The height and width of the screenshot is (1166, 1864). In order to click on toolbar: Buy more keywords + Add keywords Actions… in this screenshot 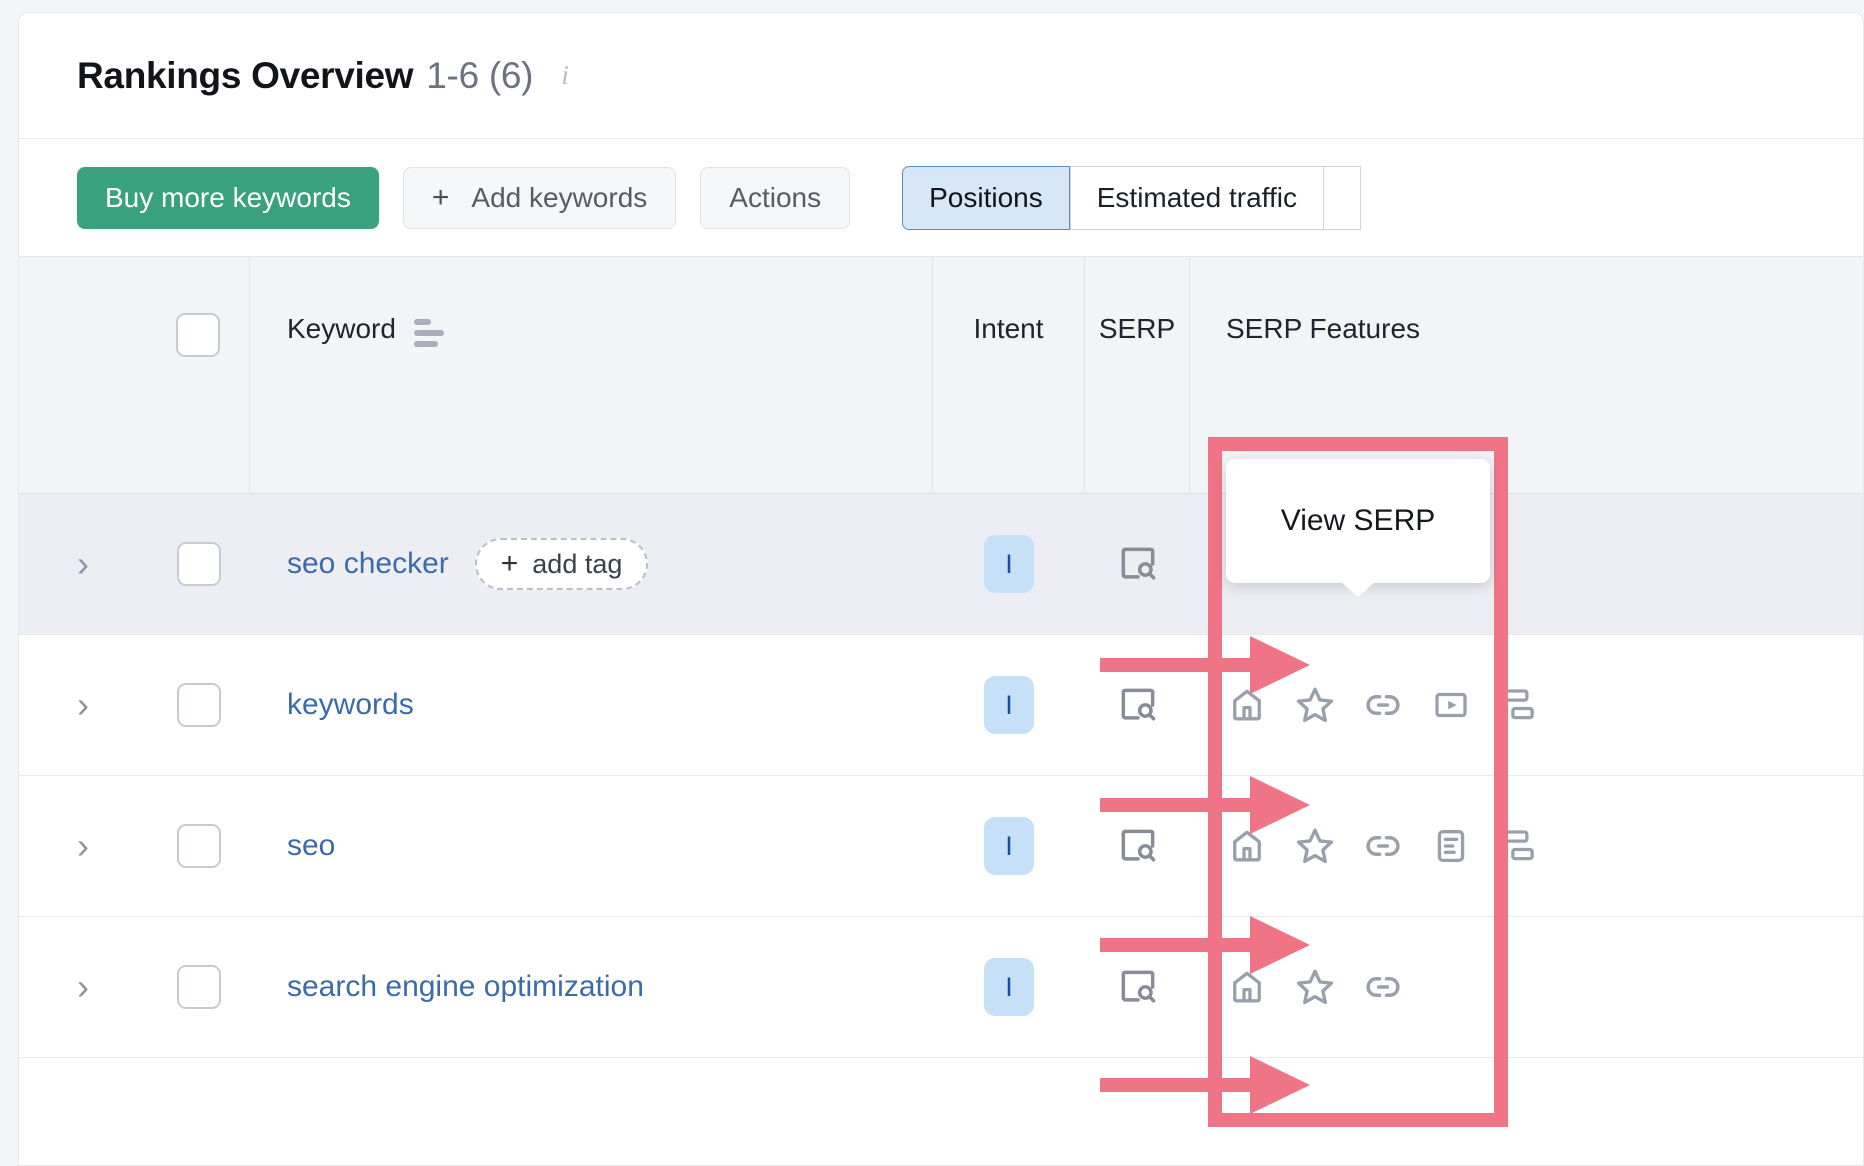, I will do `click(941, 197)`.